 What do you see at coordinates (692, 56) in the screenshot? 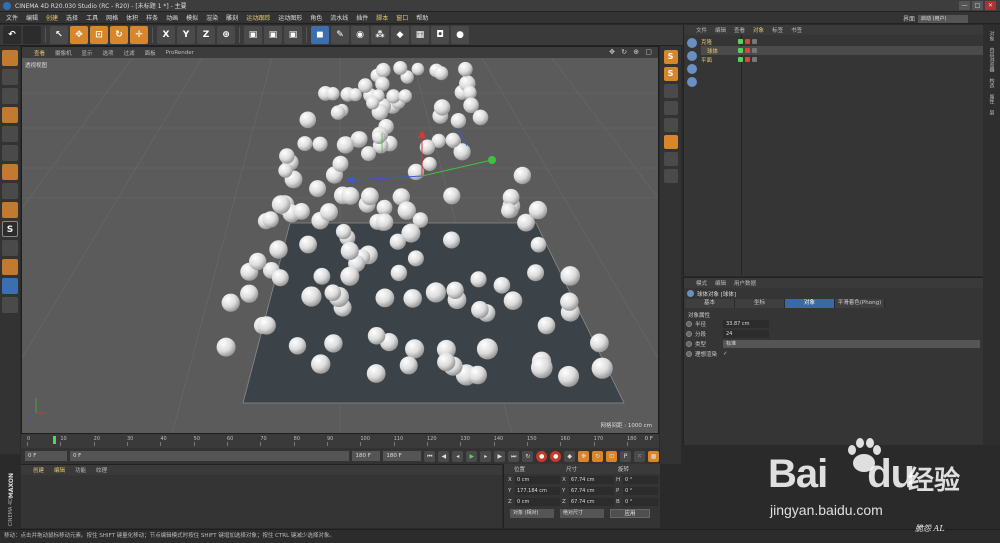
I see `object-search-icon` at bounding box center [692, 56].